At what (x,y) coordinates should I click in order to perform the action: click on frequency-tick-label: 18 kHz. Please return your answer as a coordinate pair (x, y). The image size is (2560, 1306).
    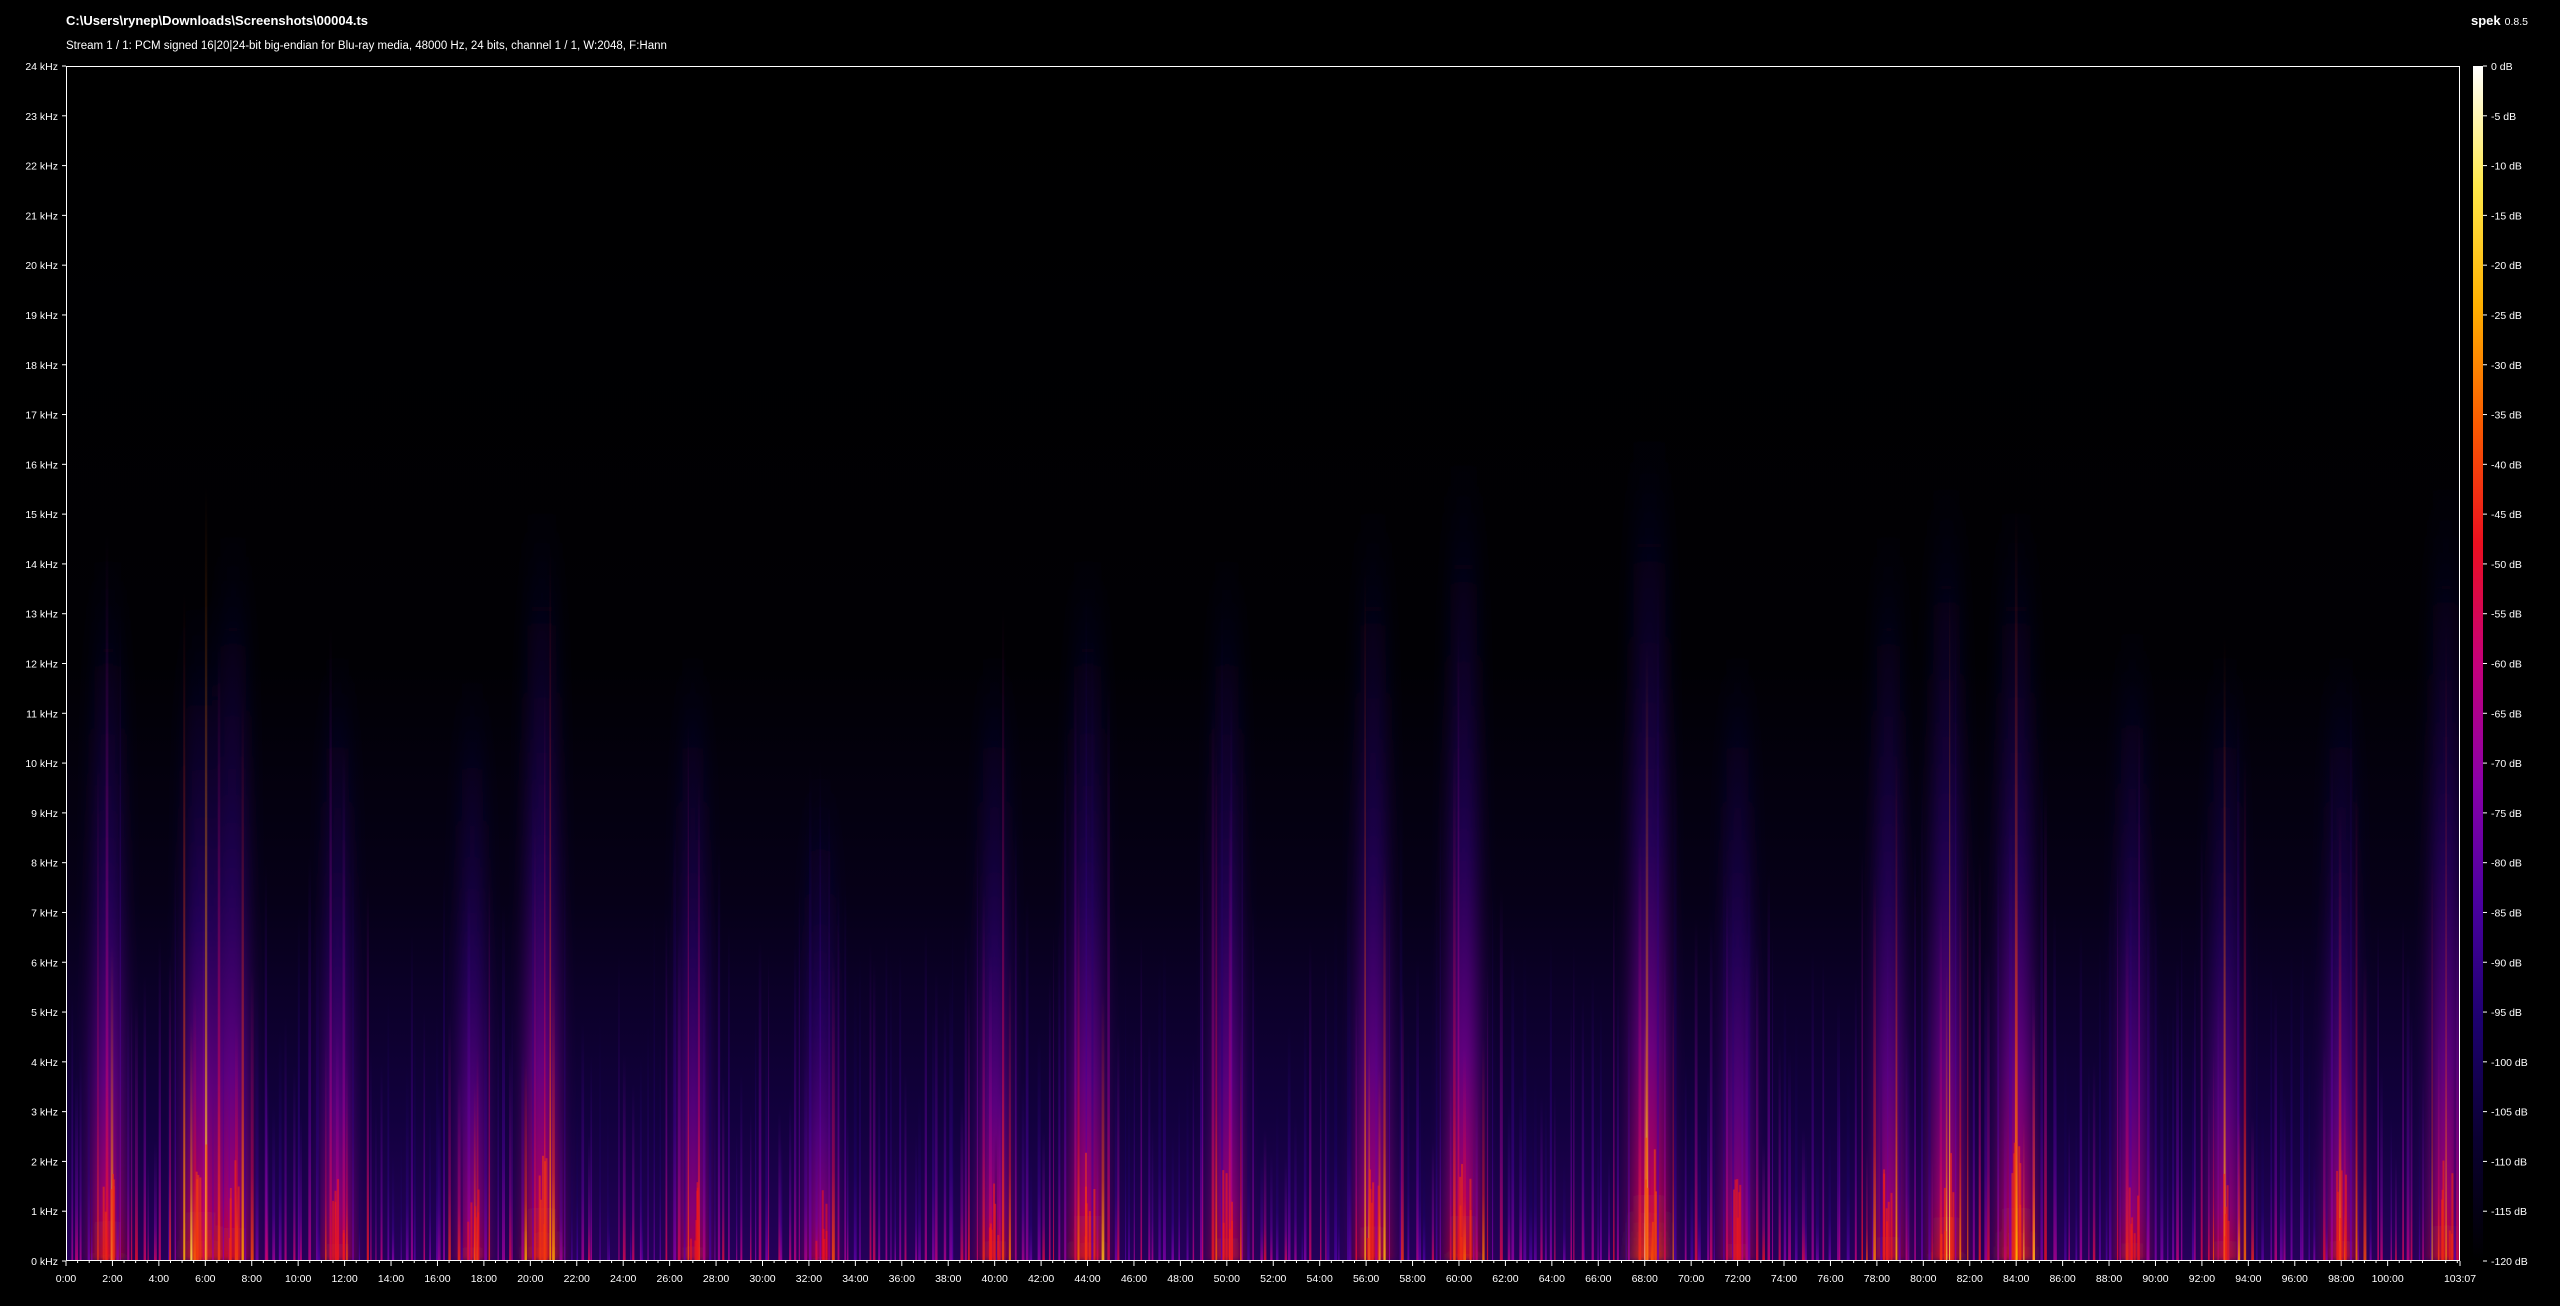
    Looking at the image, I should click on (41, 366).